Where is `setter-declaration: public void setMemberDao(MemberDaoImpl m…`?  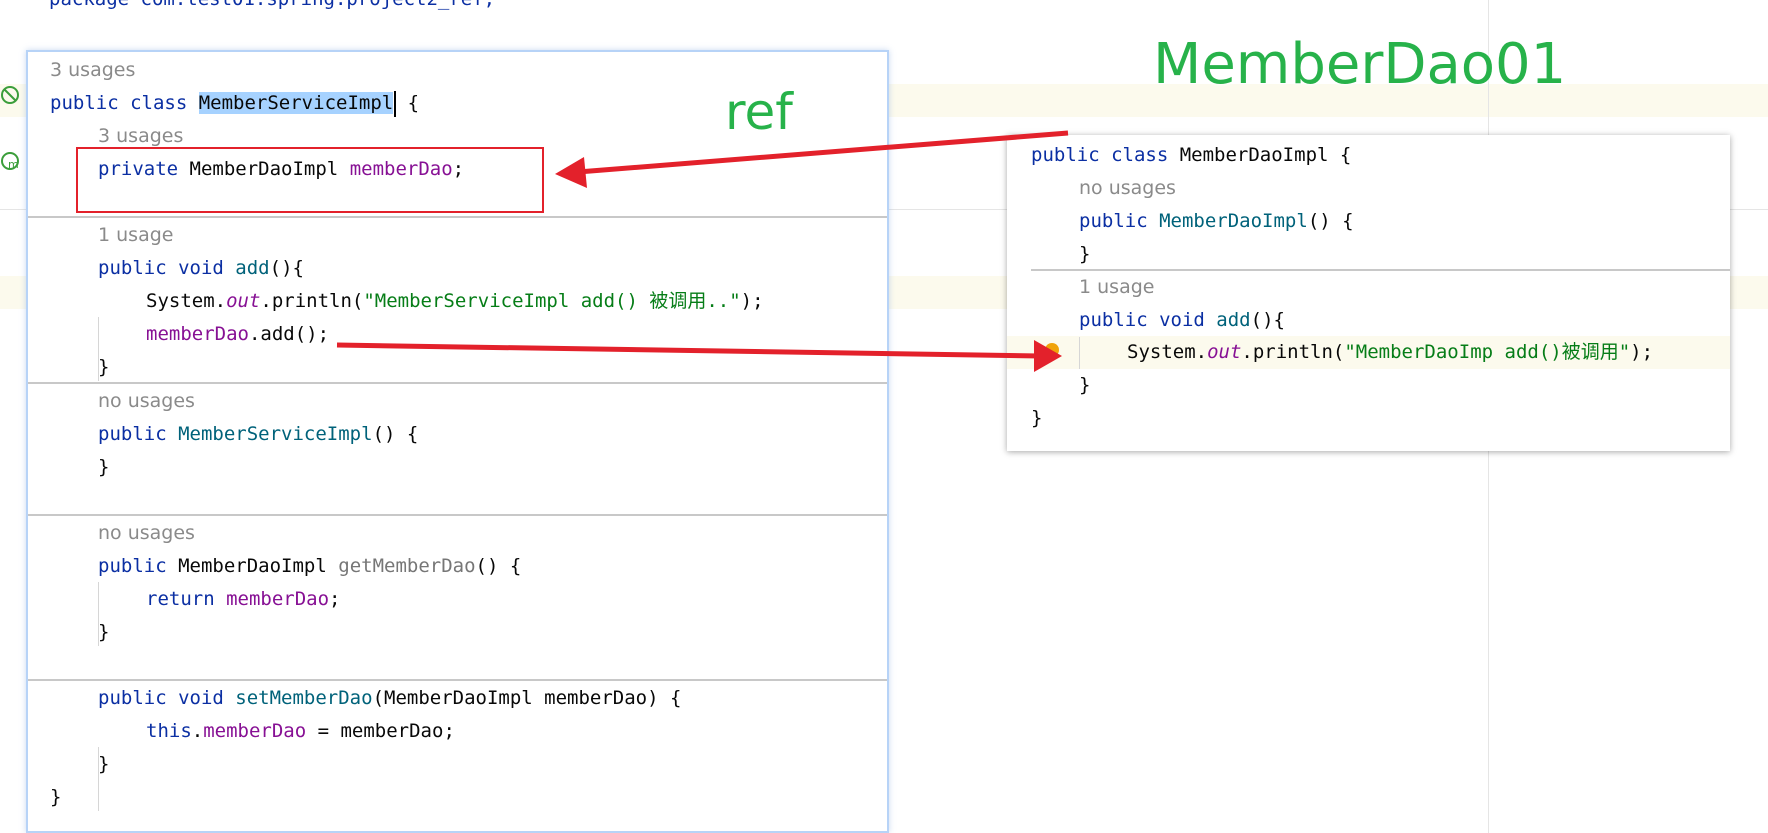 setter-declaration: public void setMemberDao(MemberDaoImpl m… is located at coordinates (389, 698).